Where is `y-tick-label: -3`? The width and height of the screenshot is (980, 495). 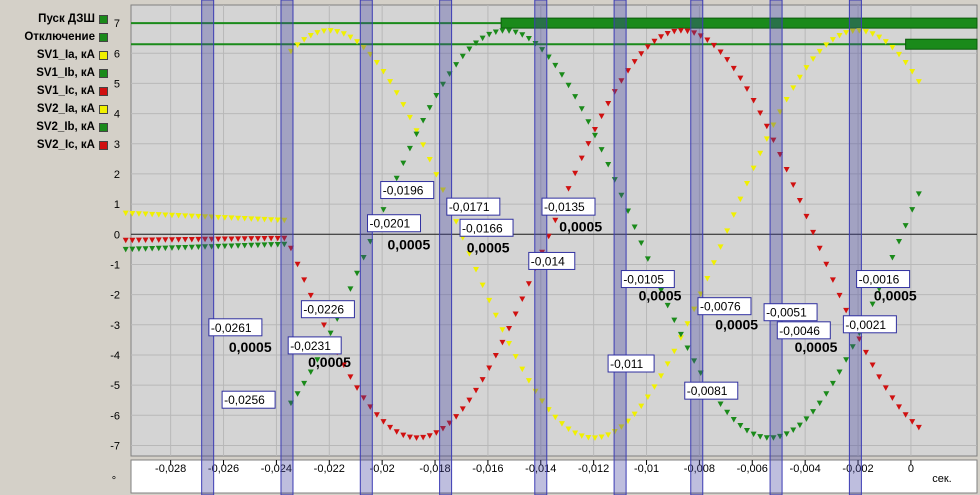 y-tick-label: -3 is located at coordinates (115, 326).